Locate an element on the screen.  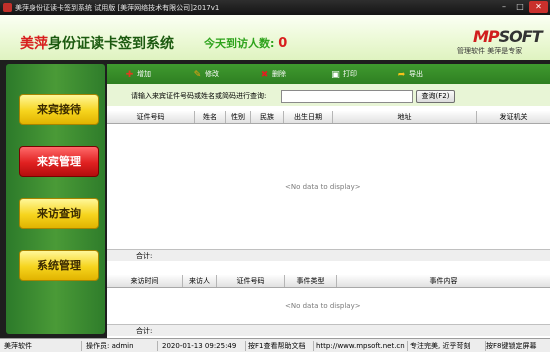
app-title-rest: 身份证读卡签到系统 is located at coordinates (111, 44).